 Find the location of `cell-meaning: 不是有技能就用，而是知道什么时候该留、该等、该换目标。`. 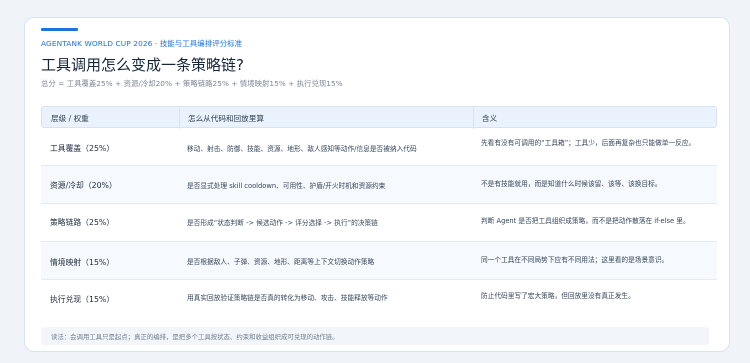

cell-meaning: 不是有技能就用，而是知道什么时候该留、该等、该换目标。 is located at coordinates (571, 184).